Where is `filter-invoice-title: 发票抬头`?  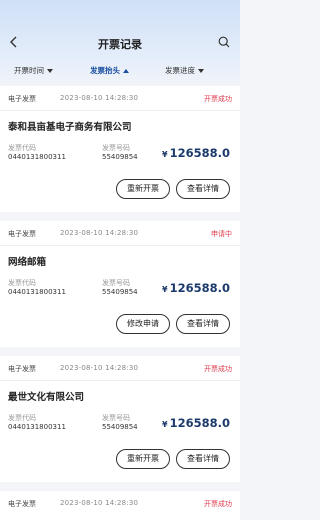
filter-invoice-title: 发票抬头 is located at coordinates (109, 70).